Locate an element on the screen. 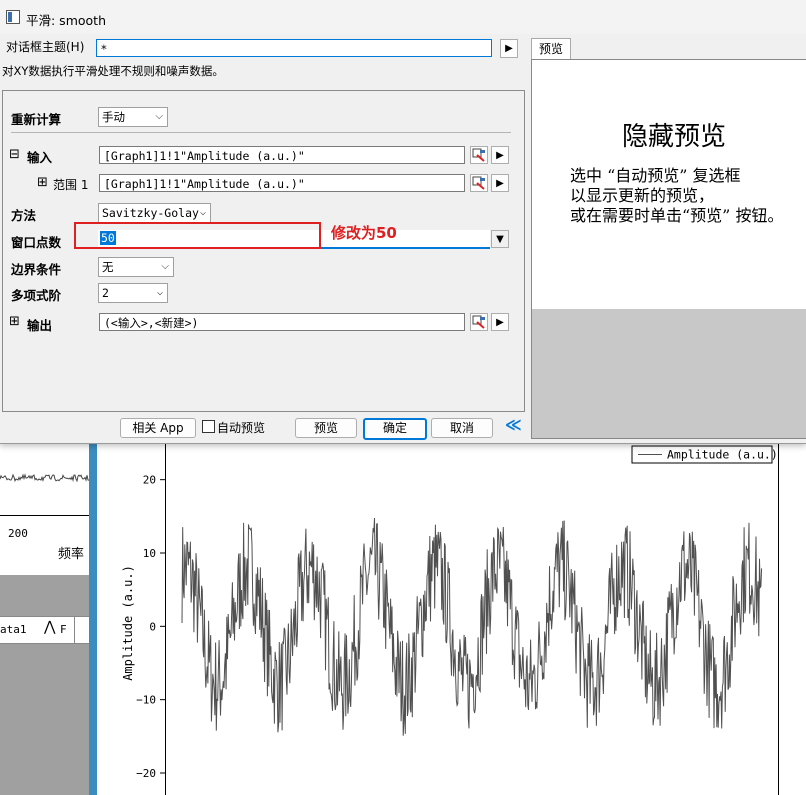 Image resolution: width=806 pixels, height=795 pixels. window-title: 平滑: smooth is located at coordinates (66, 20).